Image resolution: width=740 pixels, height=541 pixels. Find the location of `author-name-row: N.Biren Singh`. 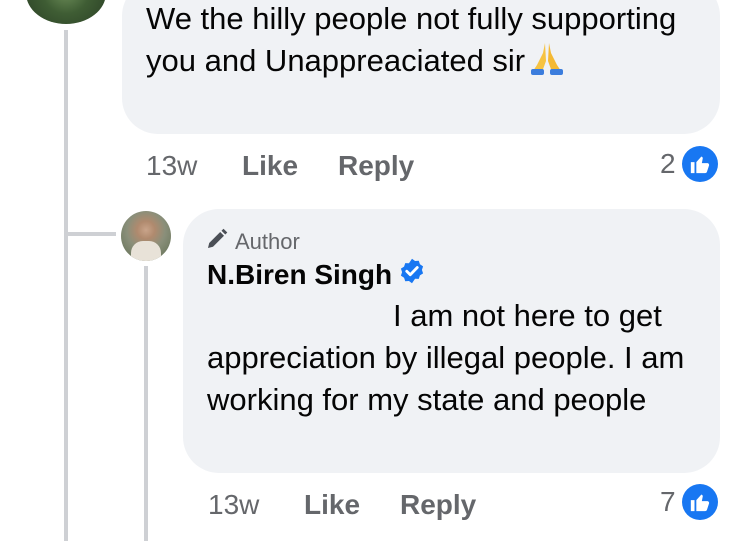

author-name-row: N.Biren Singh is located at coordinates (316, 274).